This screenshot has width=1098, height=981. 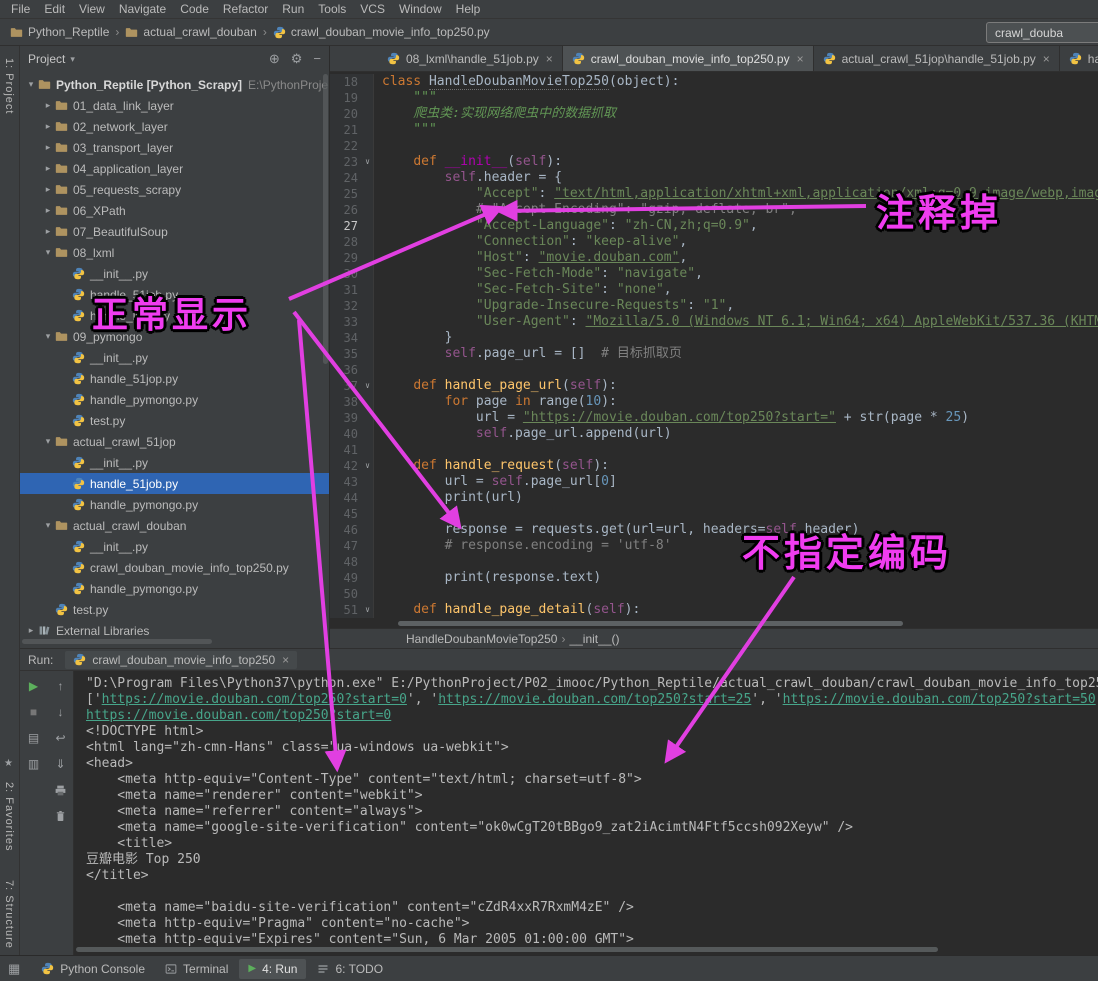 What do you see at coordinates (9, 914) in the screenshot?
I see `tool-window-button-structure: 7: Structure` at bounding box center [9, 914].